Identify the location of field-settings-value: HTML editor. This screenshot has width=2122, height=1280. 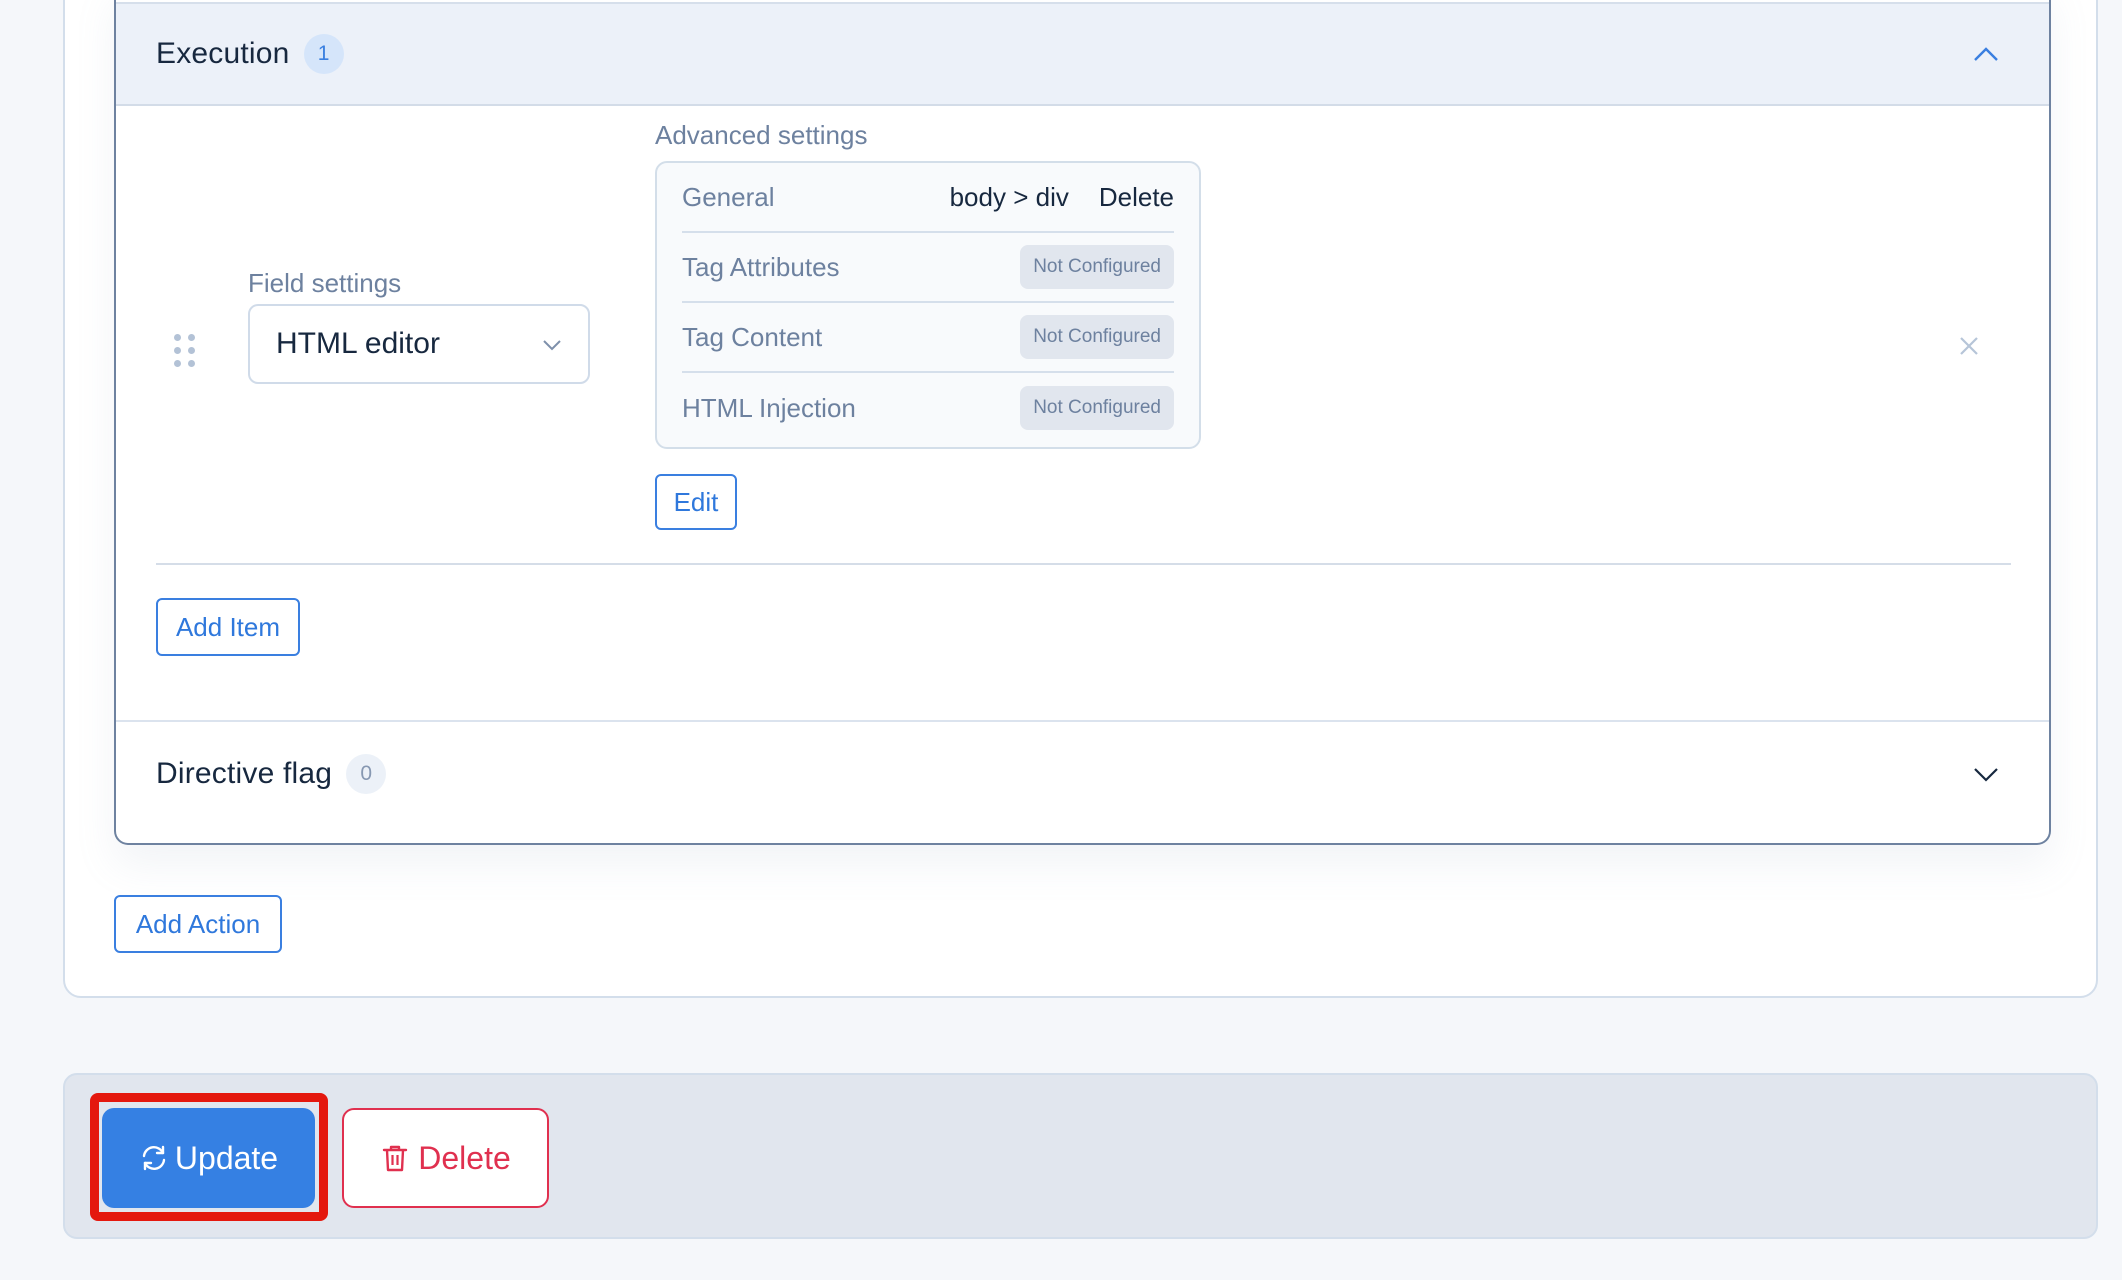
(358, 343).